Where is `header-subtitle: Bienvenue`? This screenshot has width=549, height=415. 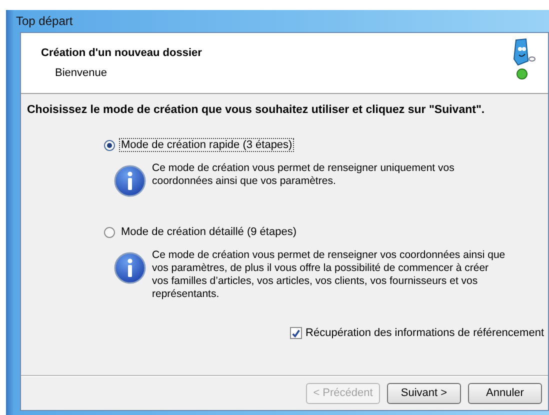
header-subtitle: Bienvenue is located at coordinates (81, 73).